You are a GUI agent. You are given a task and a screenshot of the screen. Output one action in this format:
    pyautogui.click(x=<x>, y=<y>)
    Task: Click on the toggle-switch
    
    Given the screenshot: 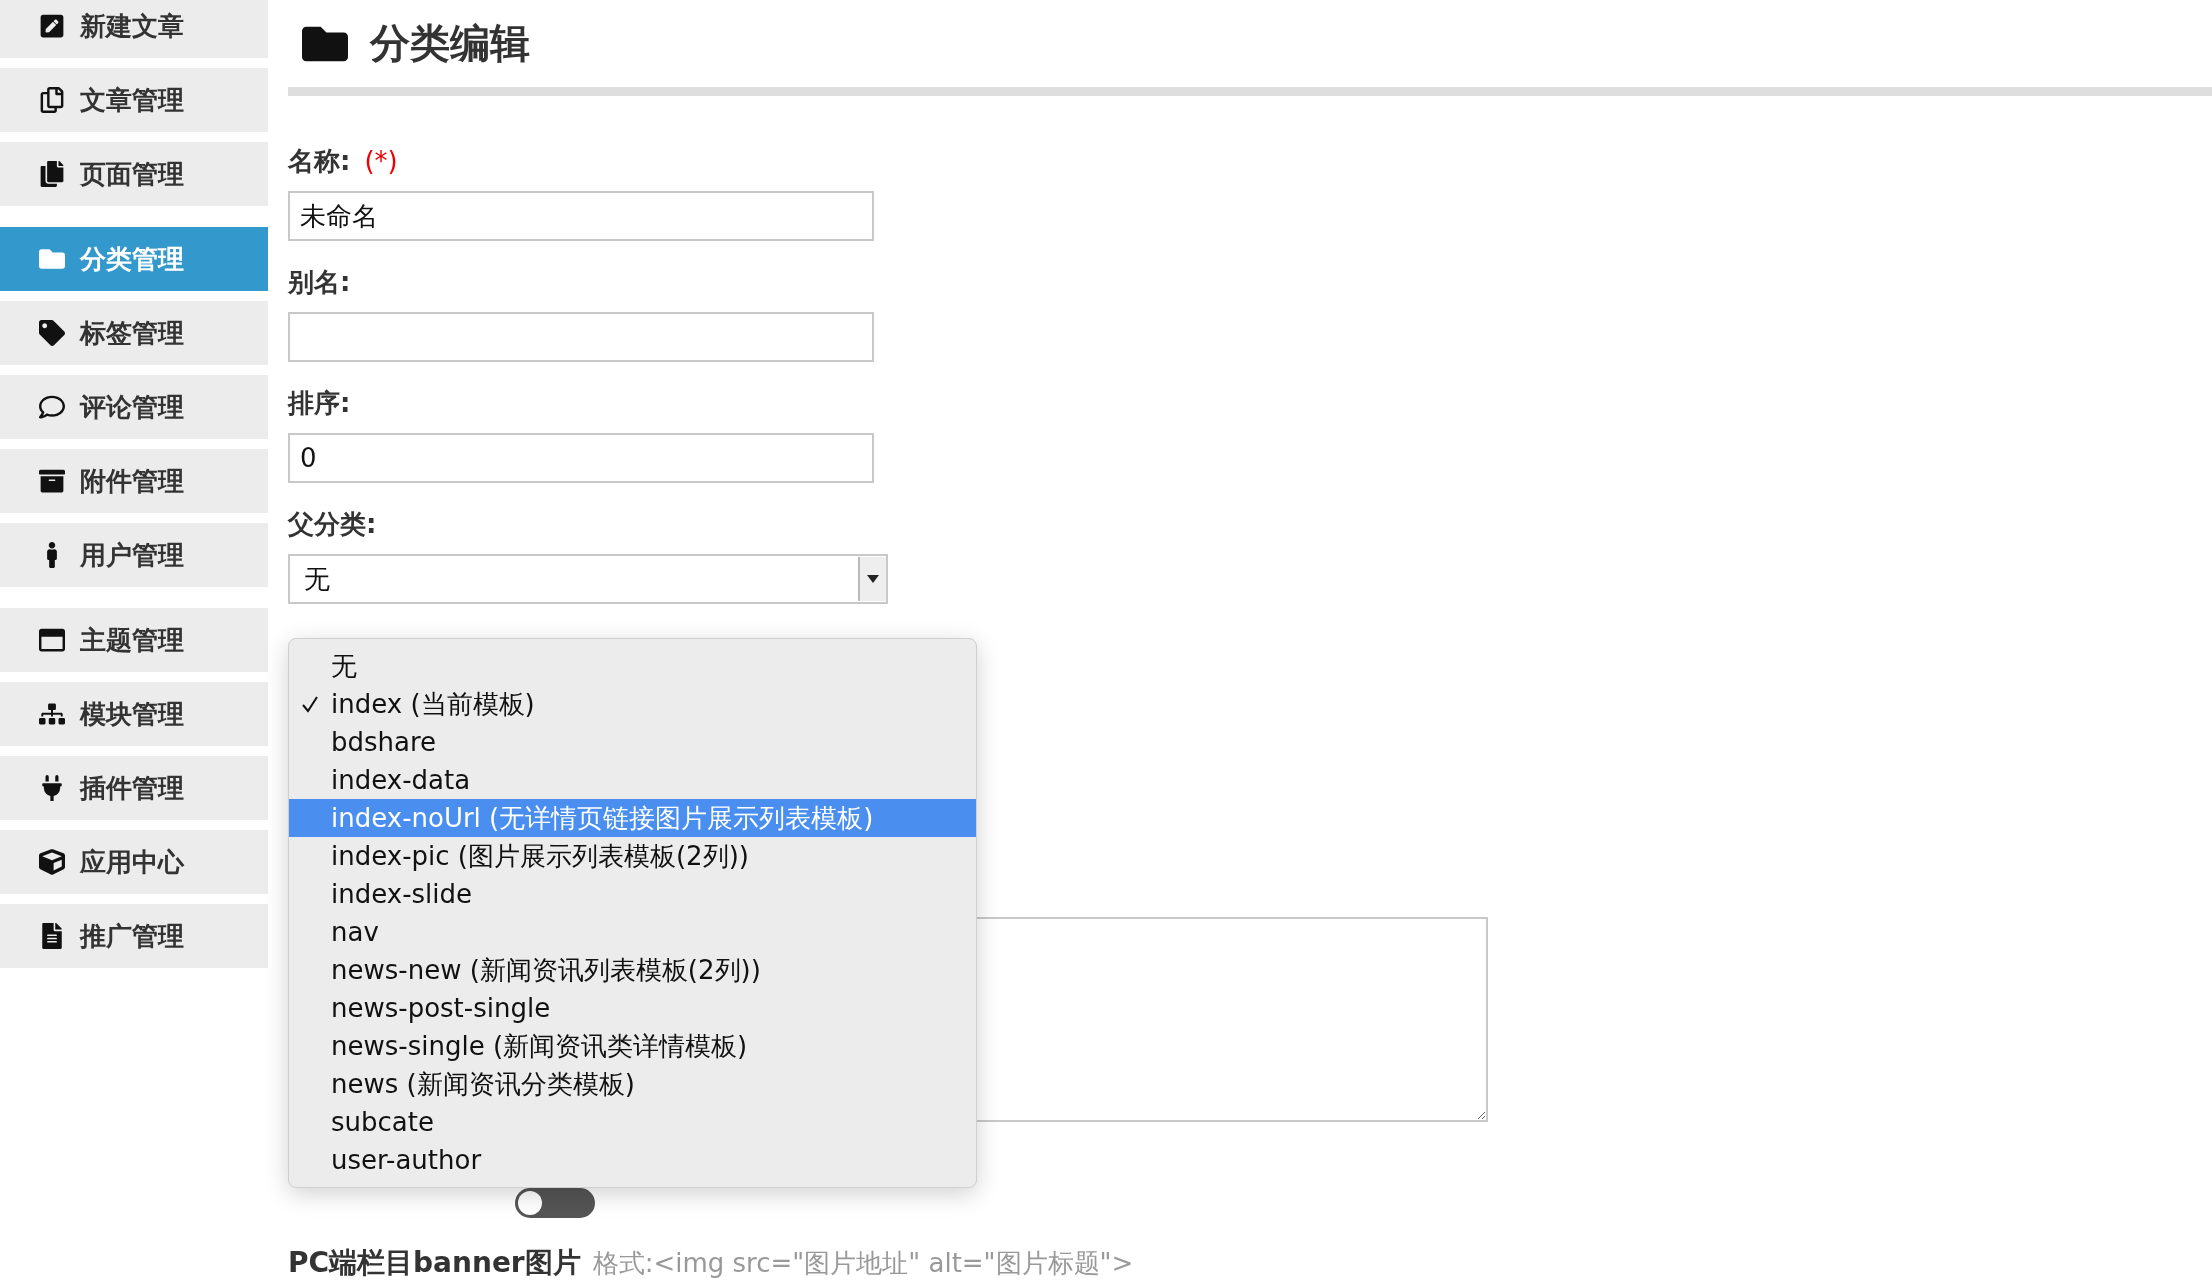 What is the action you would take?
    pyautogui.click(x=555, y=1203)
    